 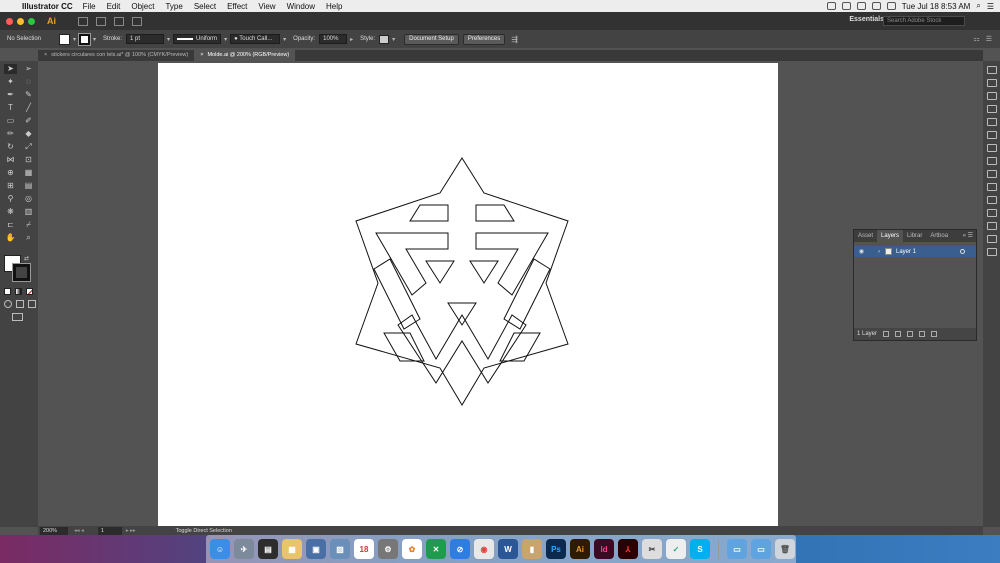 I want to click on indesign-icon: Id, so click(x=604, y=549).